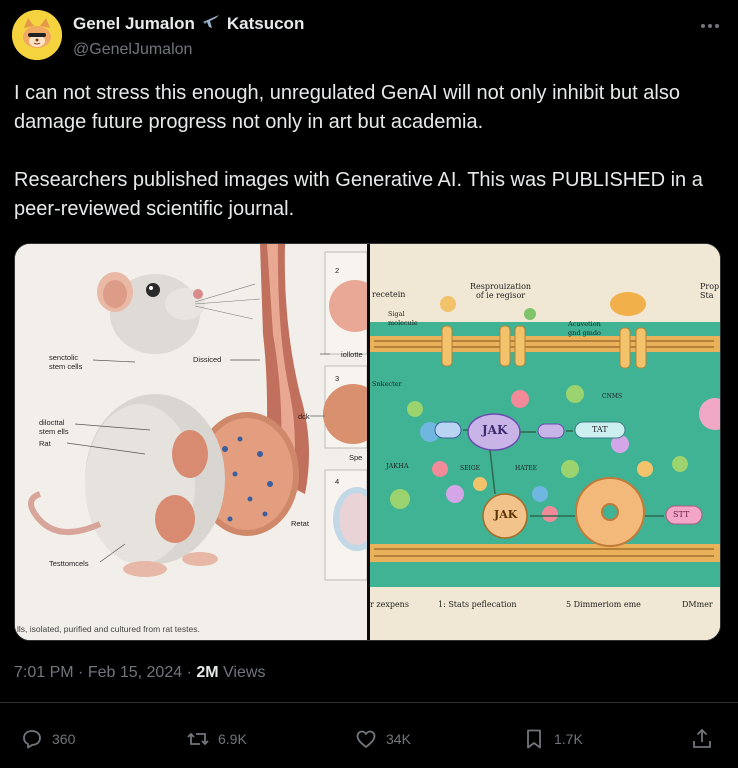  I want to click on label-activation: Acuvetion gnd gmdo, so click(584, 328).